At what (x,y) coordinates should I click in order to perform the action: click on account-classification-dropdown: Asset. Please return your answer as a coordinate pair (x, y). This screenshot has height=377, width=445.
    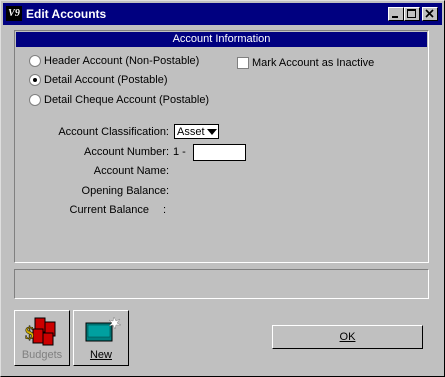
    Looking at the image, I should click on (196, 131).